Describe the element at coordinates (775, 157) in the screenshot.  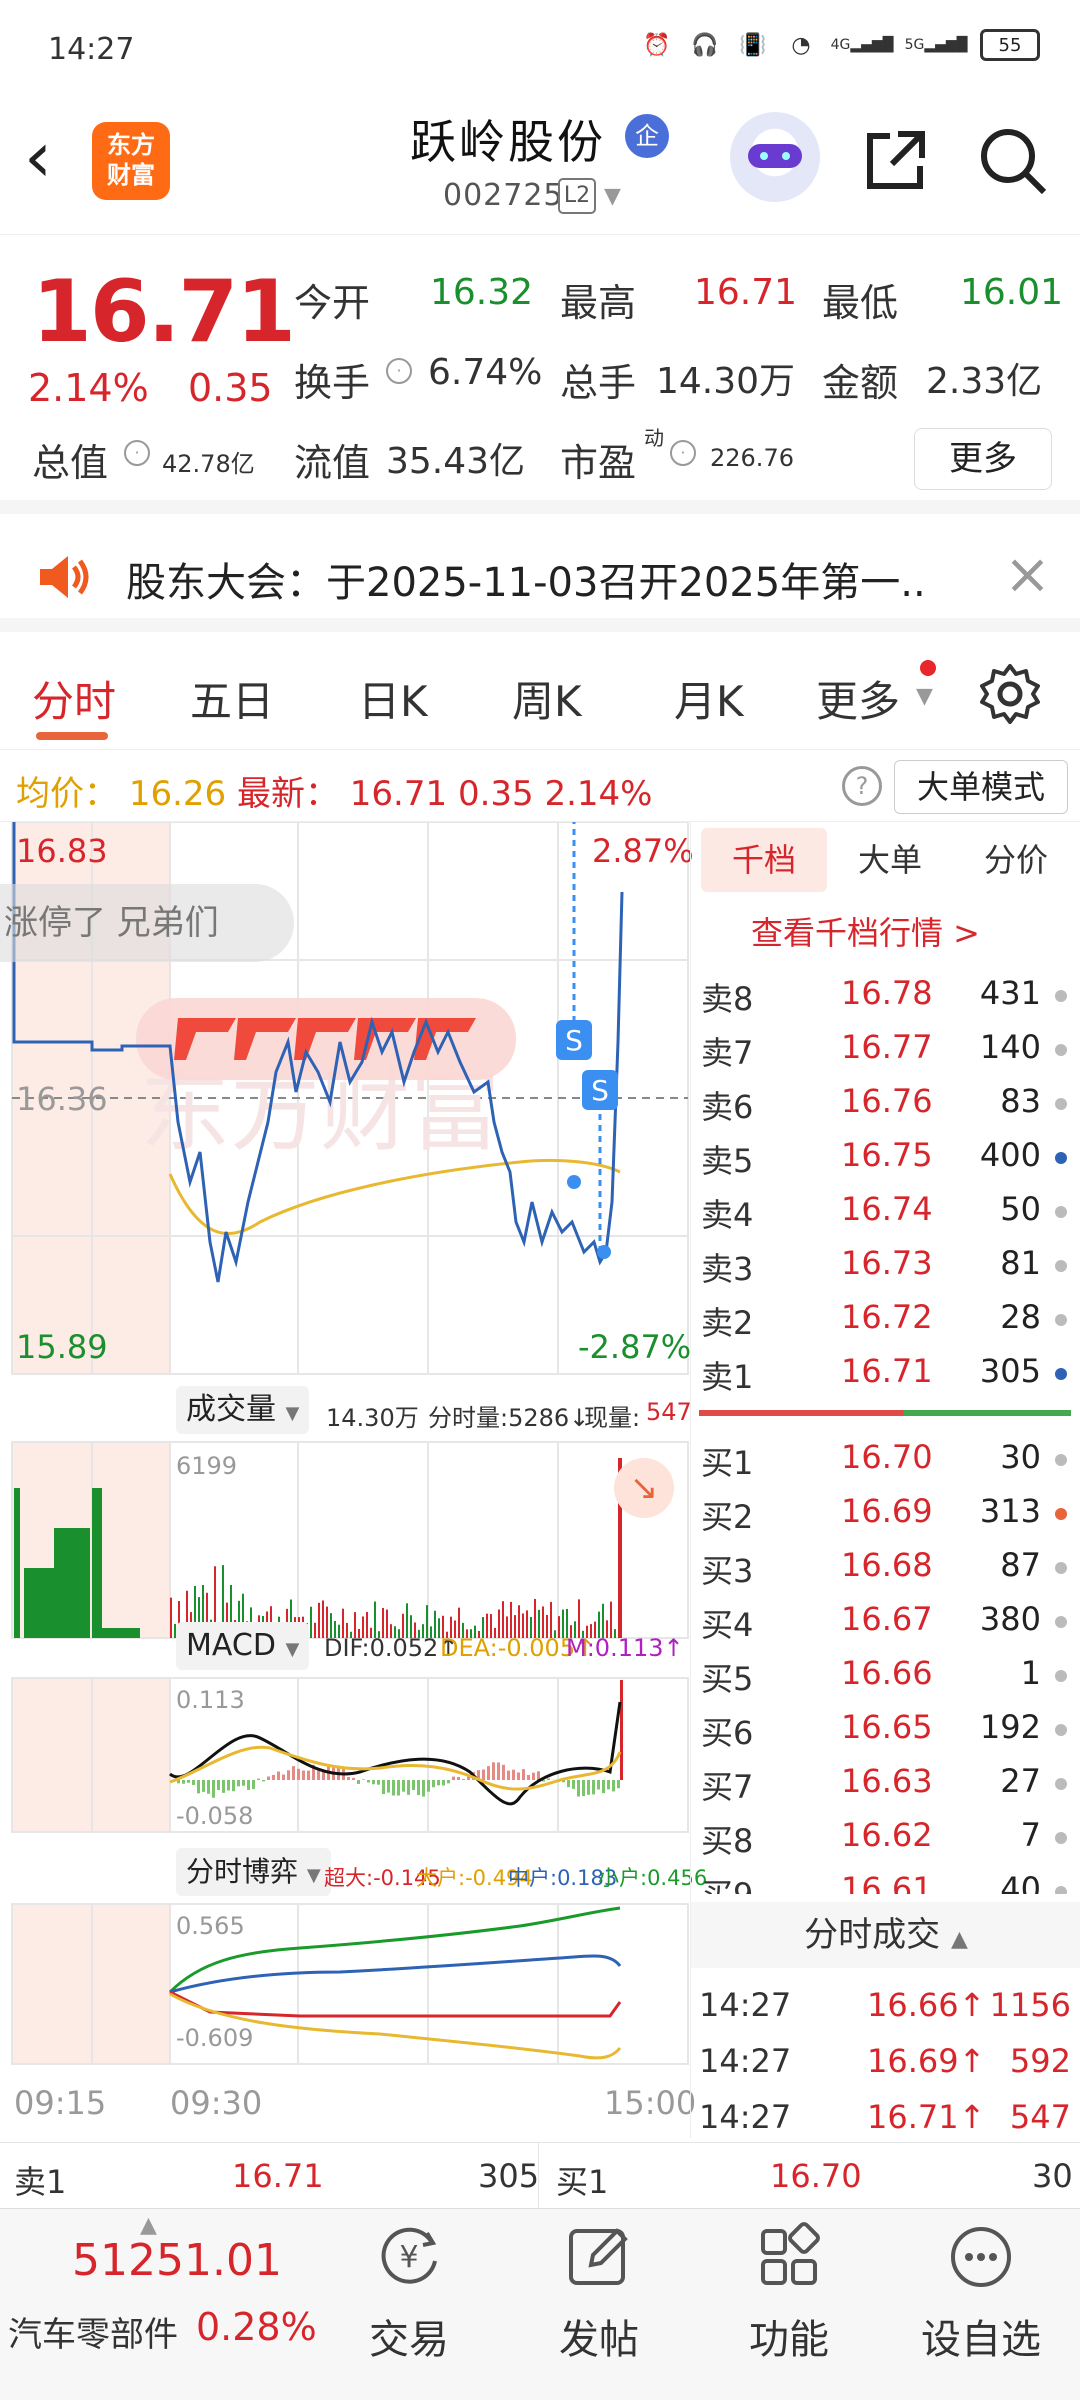
I see `ai-assistant-avatar` at that location.